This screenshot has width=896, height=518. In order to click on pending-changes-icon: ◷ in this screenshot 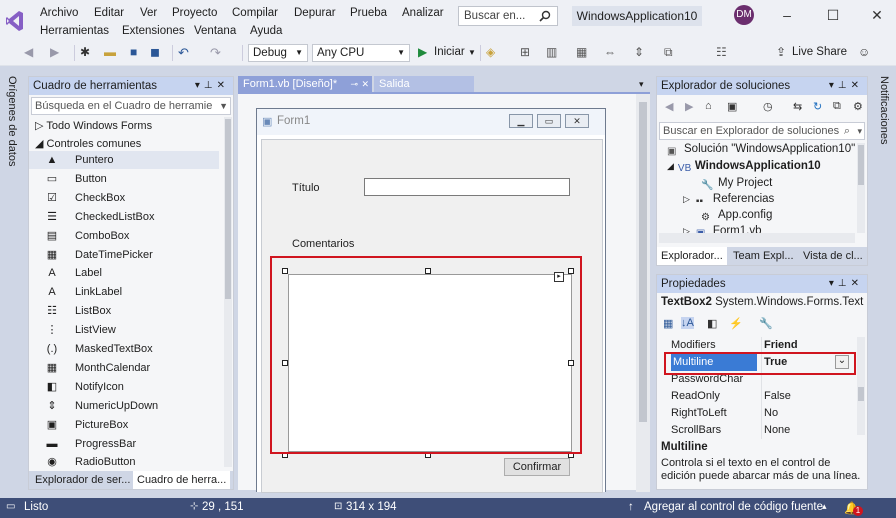, I will do `click(768, 106)`.